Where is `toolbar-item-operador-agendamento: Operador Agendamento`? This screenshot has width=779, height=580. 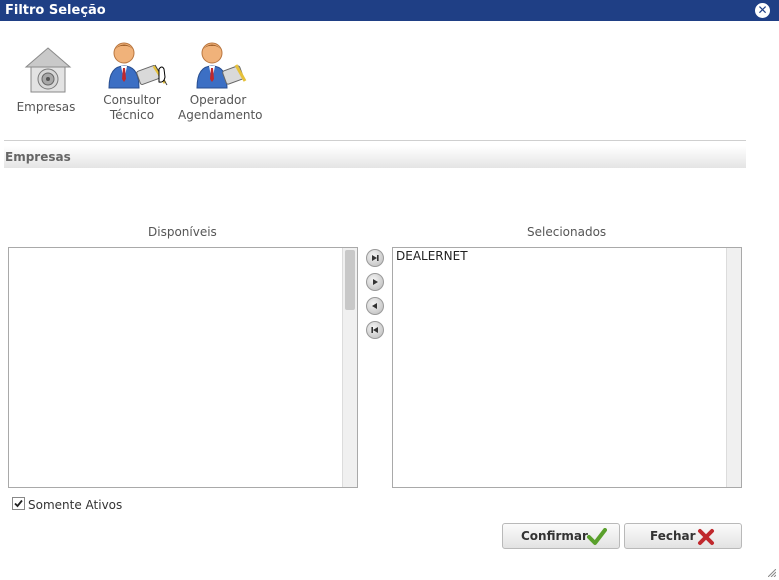
toolbar-item-operador-agendamento: Operador Agendamento is located at coordinates (220, 108).